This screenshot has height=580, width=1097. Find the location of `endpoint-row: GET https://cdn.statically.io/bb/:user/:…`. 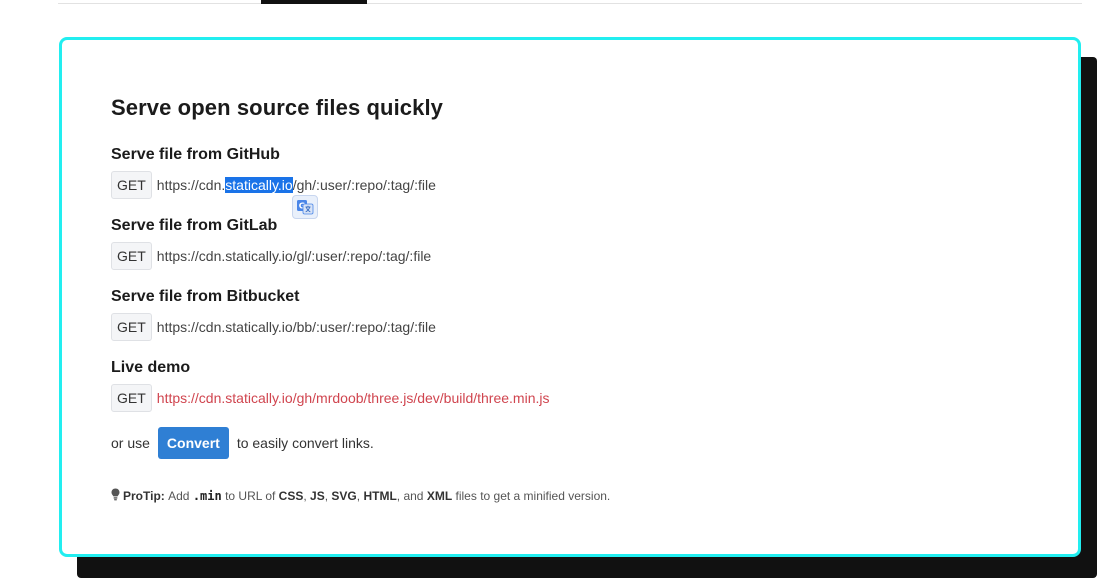

endpoint-row: GET https://cdn.statically.io/bb/:user/:… is located at coordinates (273, 327).